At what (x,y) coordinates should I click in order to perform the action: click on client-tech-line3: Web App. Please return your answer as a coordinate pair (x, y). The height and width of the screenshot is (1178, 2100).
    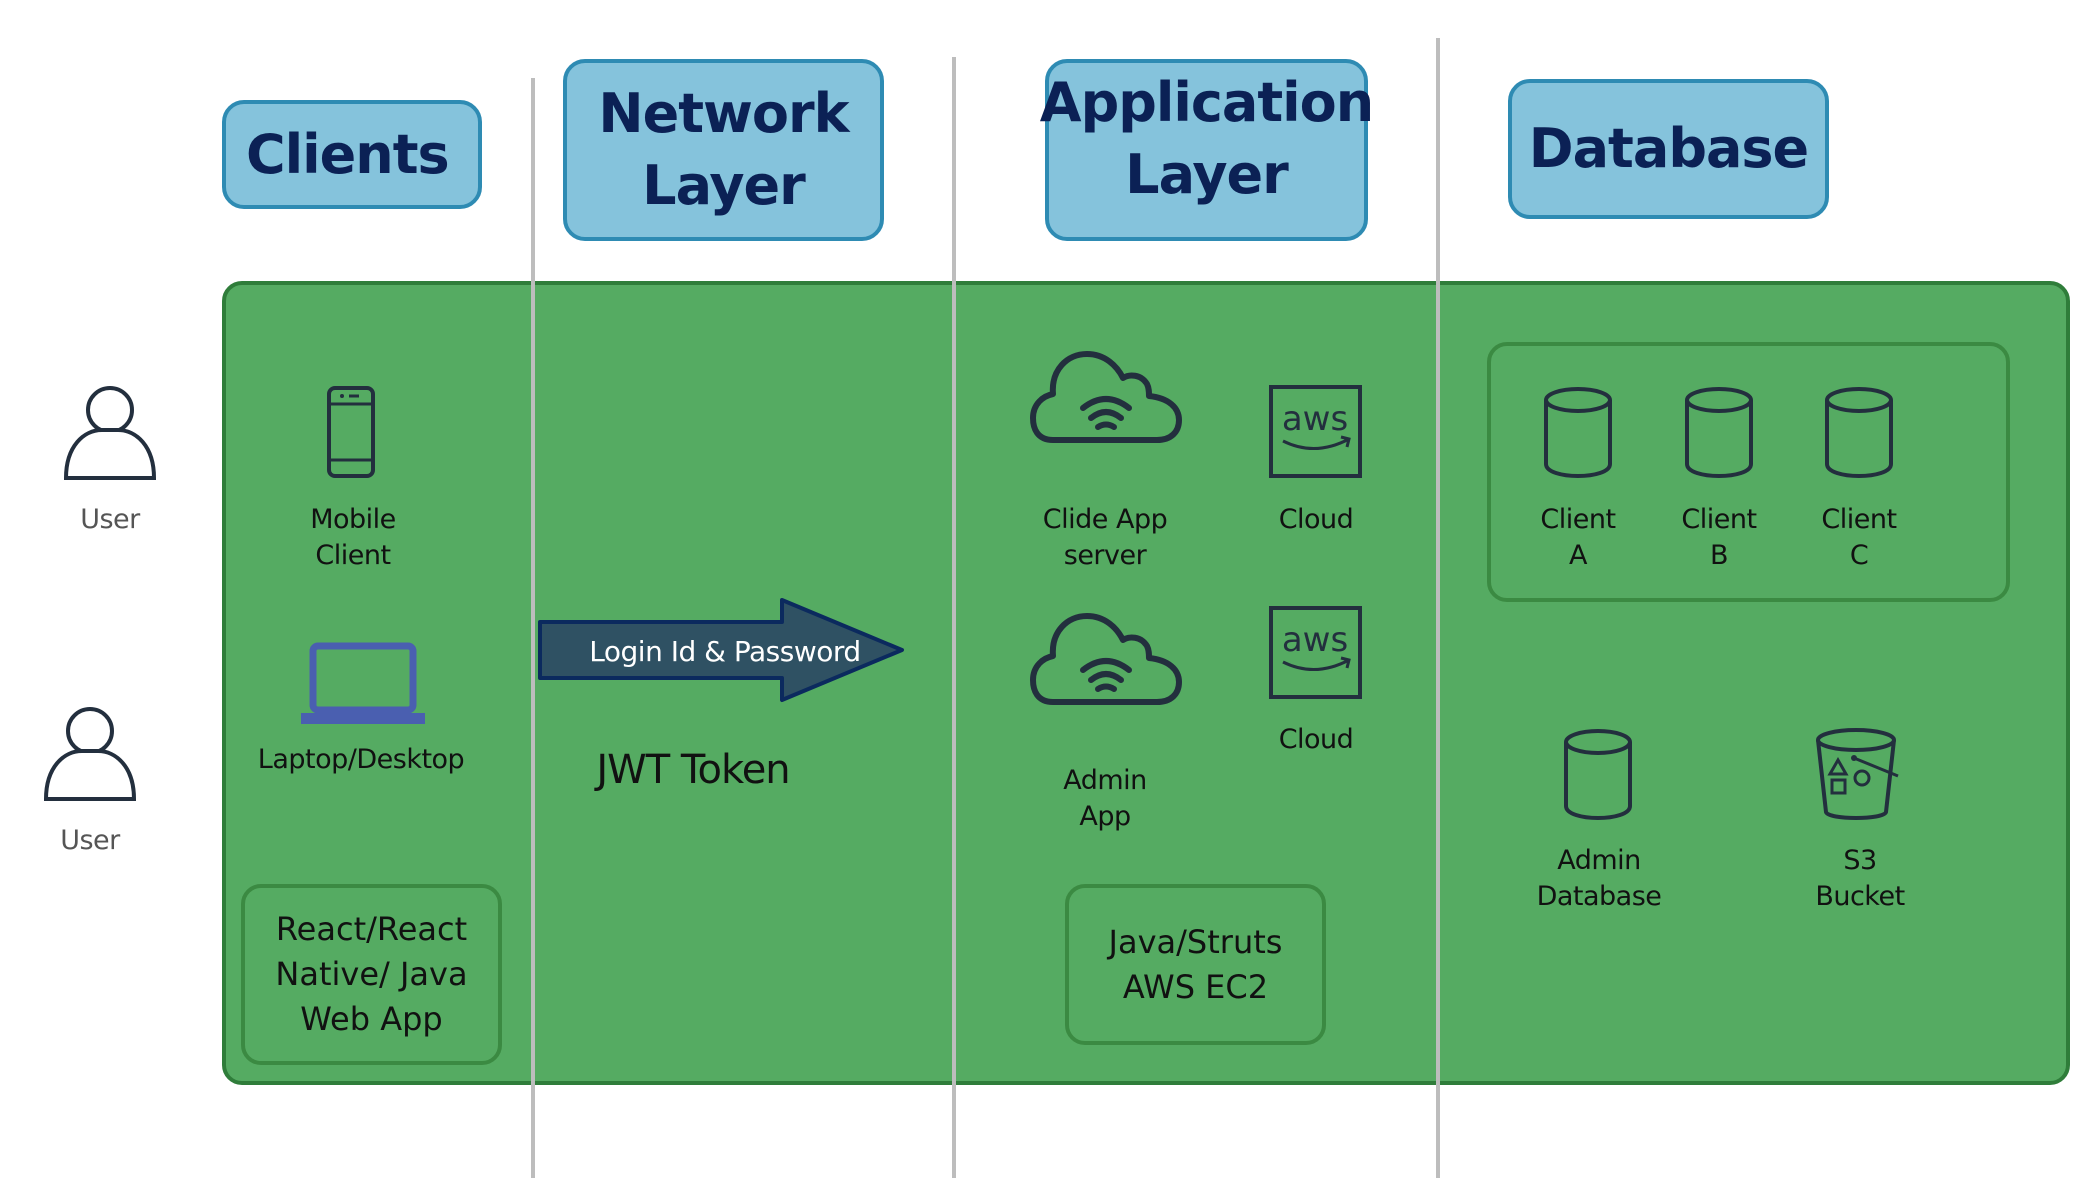
    Looking at the image, I should click on (371, 1019).